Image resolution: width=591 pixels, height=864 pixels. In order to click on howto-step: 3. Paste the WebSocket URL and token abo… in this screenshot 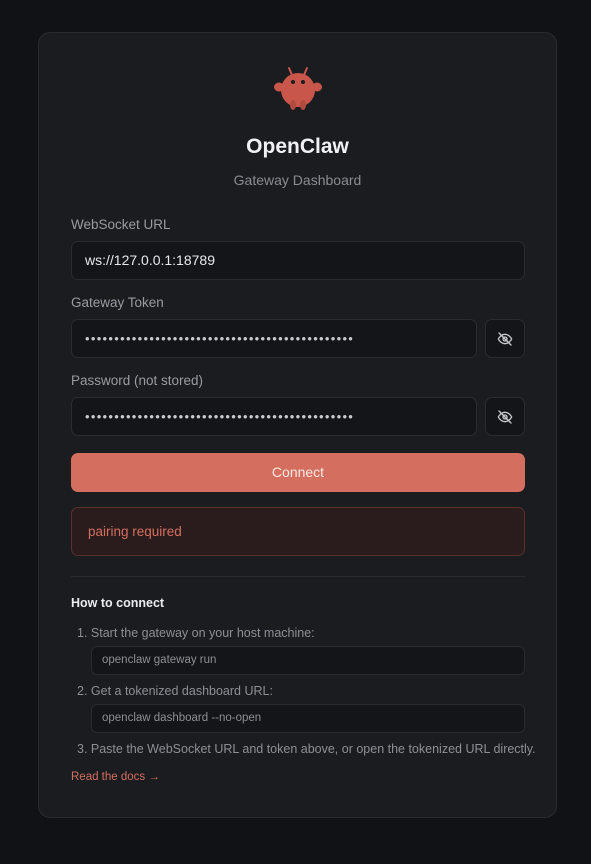, I will do `click(306, 749)`.